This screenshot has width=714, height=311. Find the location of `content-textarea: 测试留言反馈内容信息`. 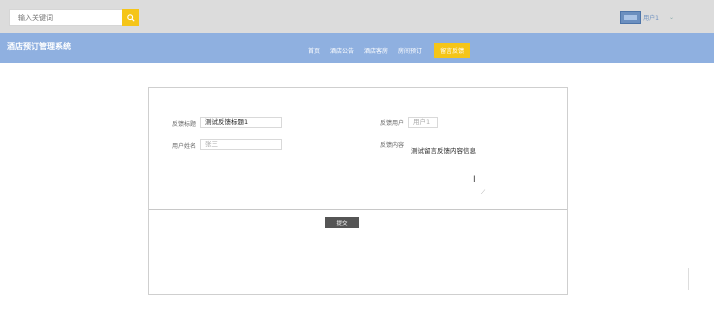

content-textarea: 测试留言反馈内容信息 is located at coordinates (443, 150).